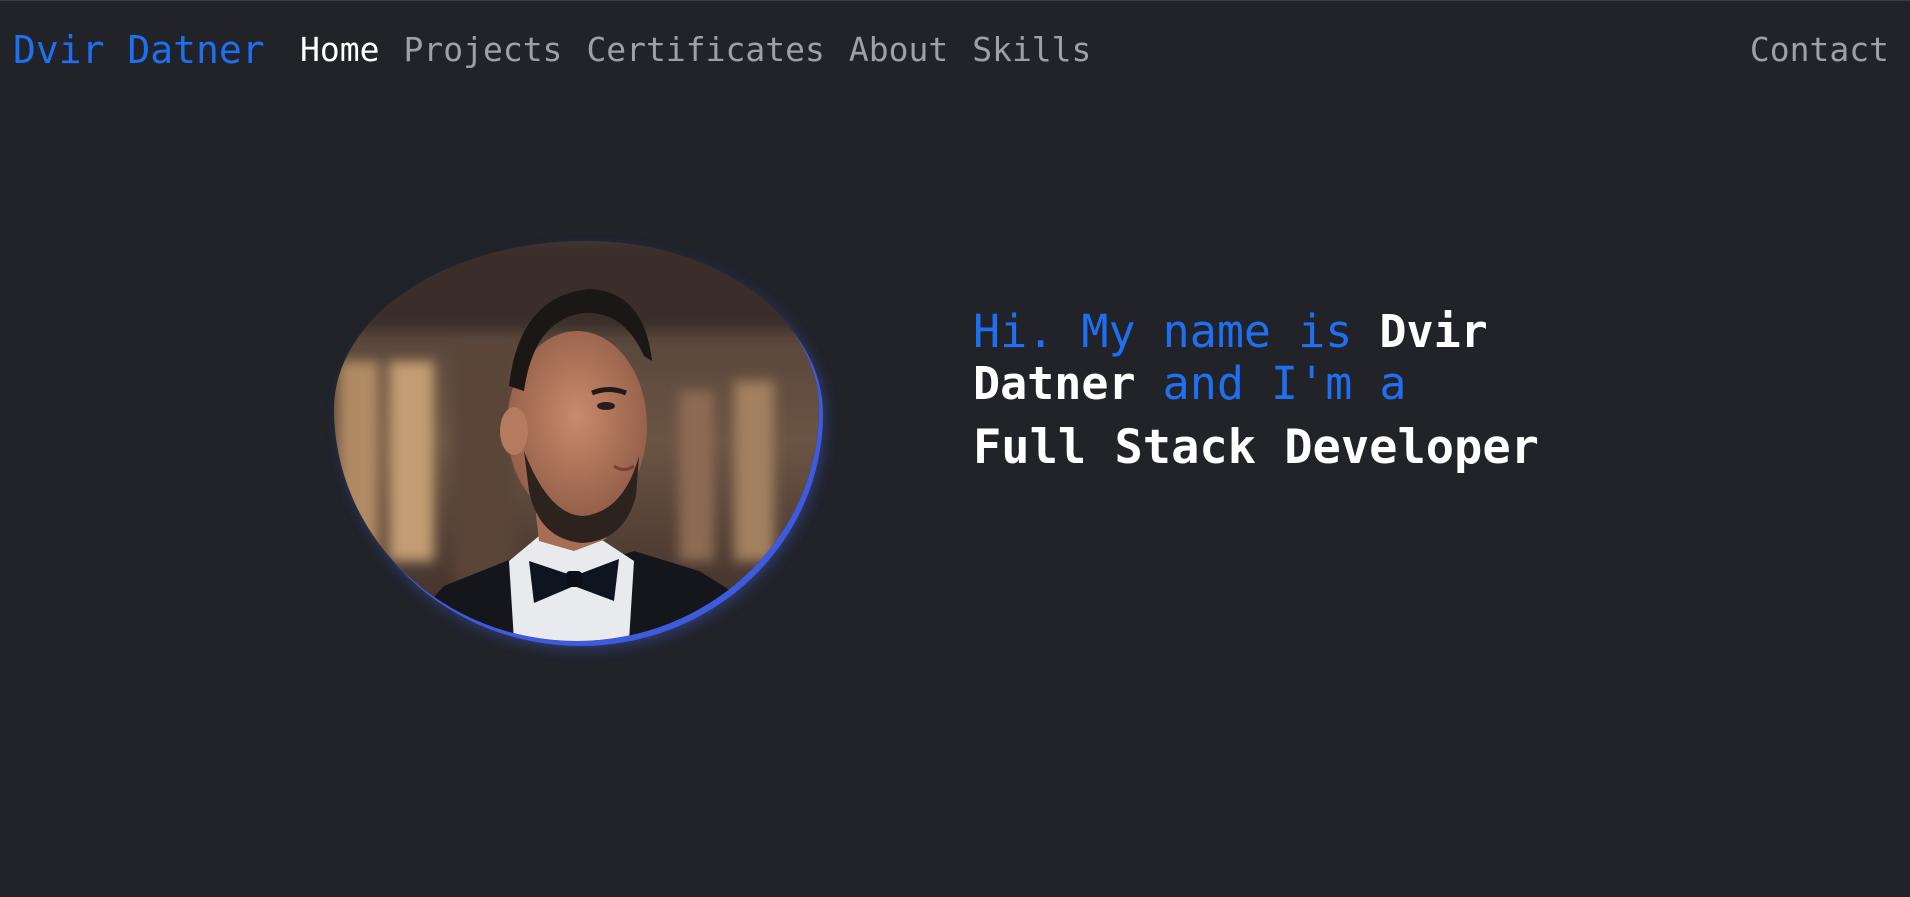 The width and height of the screenshot is (1910, 897). I want to click on nav-links: Home Projects Certificates About Skills, so click(695, 50).